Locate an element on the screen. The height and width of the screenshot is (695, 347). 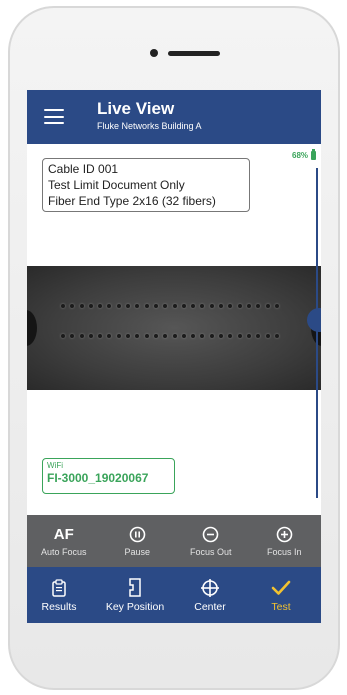
focus-slider-track is located at coordinates (317, 333).